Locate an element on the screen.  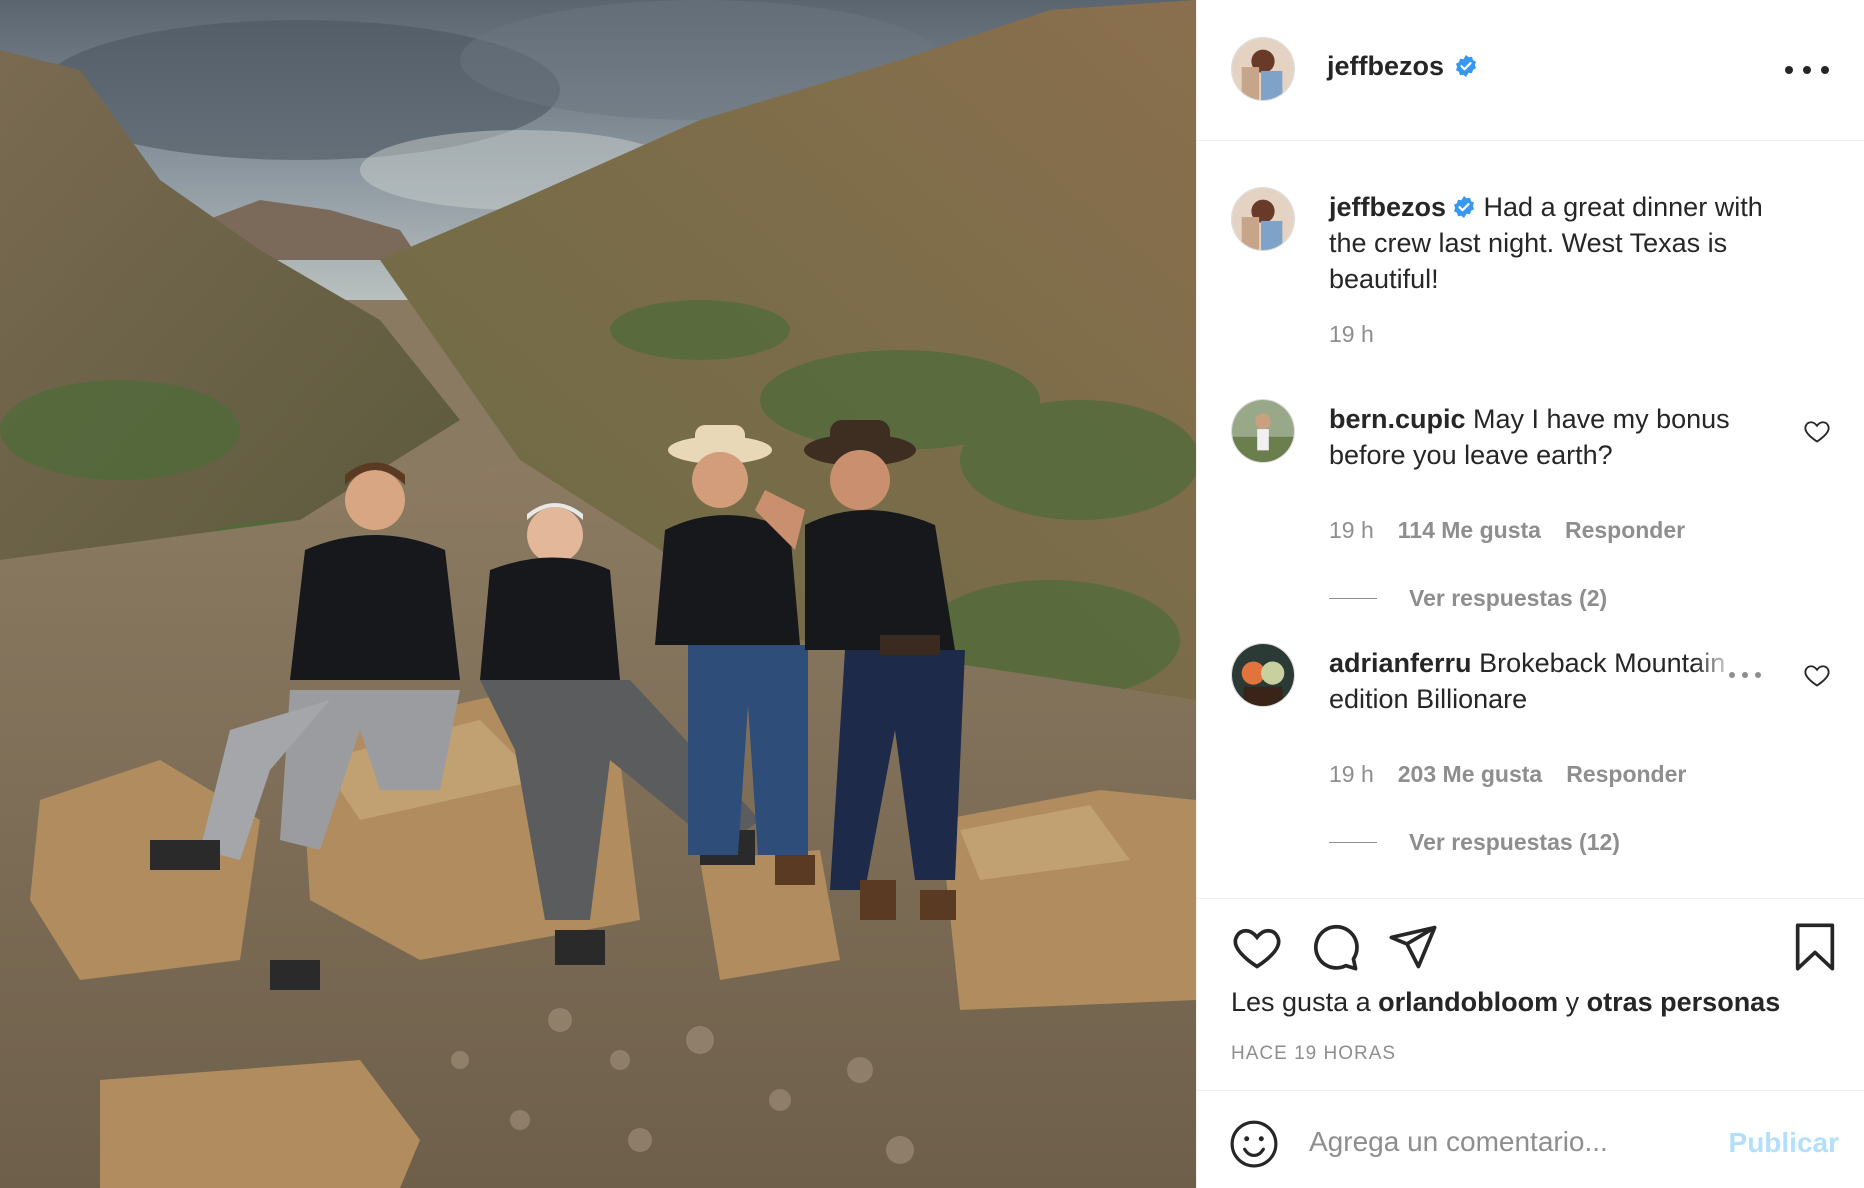
comment-input is located at coordinates (1509, 1142).